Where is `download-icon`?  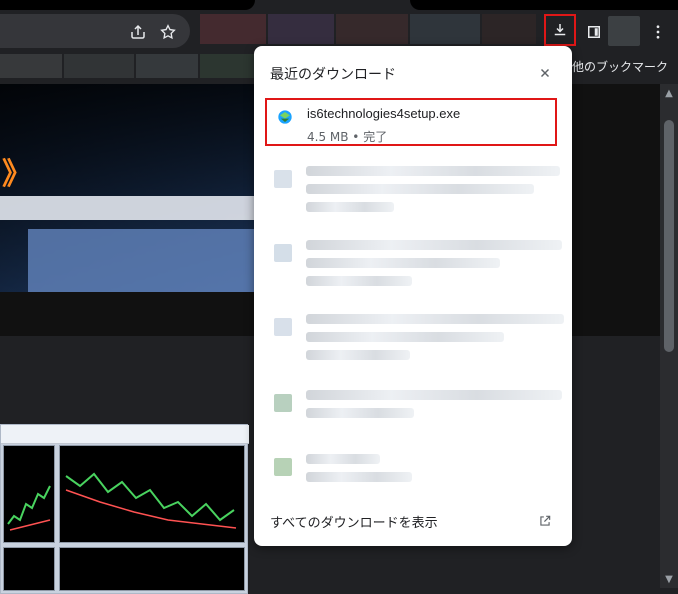 download-icon is located at coordinates (560, 30).